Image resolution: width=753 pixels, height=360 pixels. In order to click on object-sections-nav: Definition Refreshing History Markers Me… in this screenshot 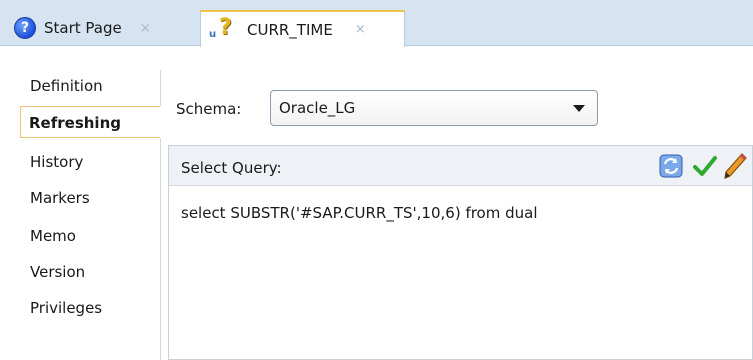, I will do `click(90, 215)`.